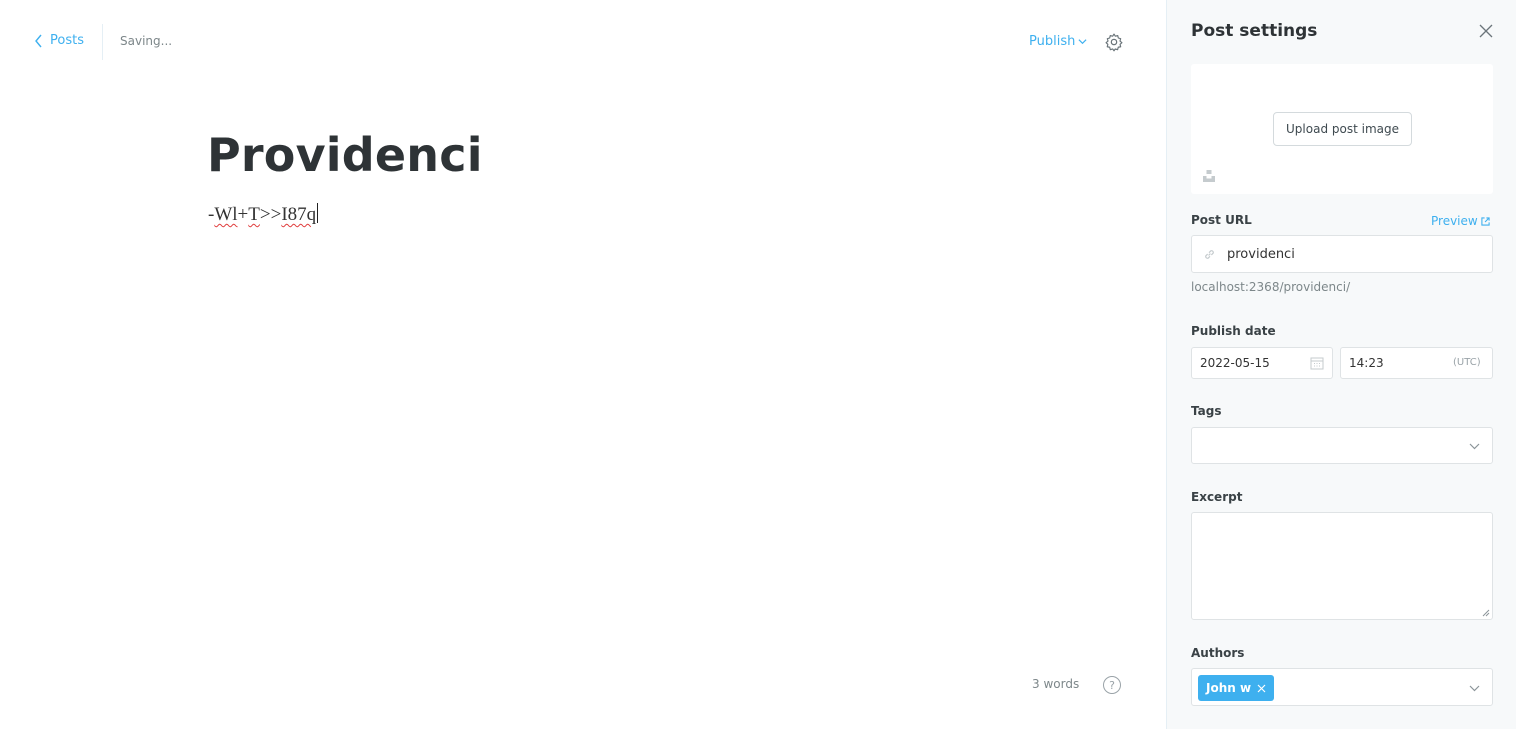 Image resolution: width=1516 pixels, height=729 pixels. I want to click on upload-post-image-button: Upload post image, so click(1342, 129).